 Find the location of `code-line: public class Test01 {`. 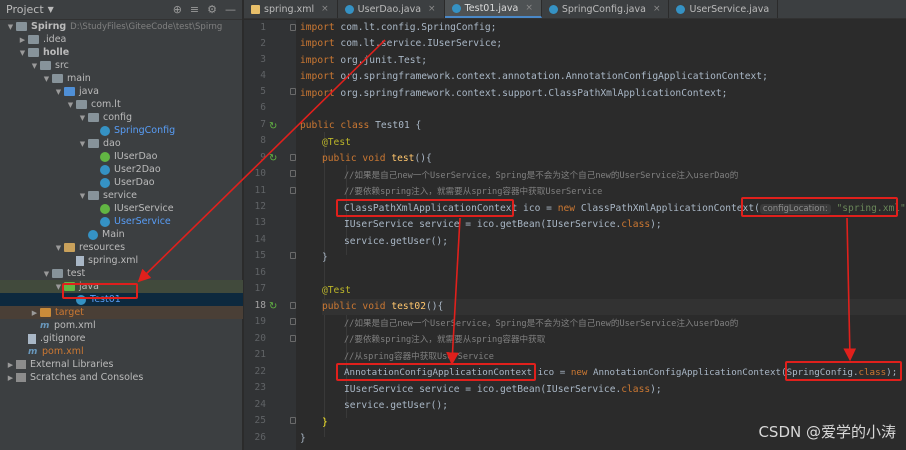

code-line: public class Test01 { is located at coordinates (361, 125).